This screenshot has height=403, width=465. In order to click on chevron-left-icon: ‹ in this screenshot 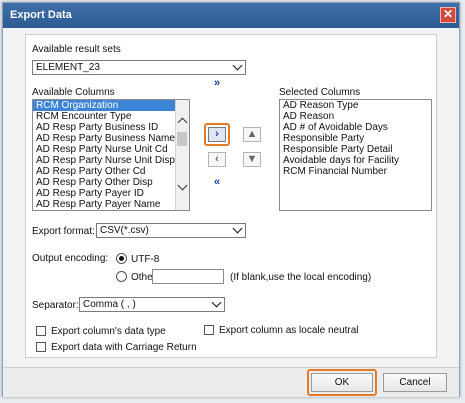, I will do `click(217, 159)`.